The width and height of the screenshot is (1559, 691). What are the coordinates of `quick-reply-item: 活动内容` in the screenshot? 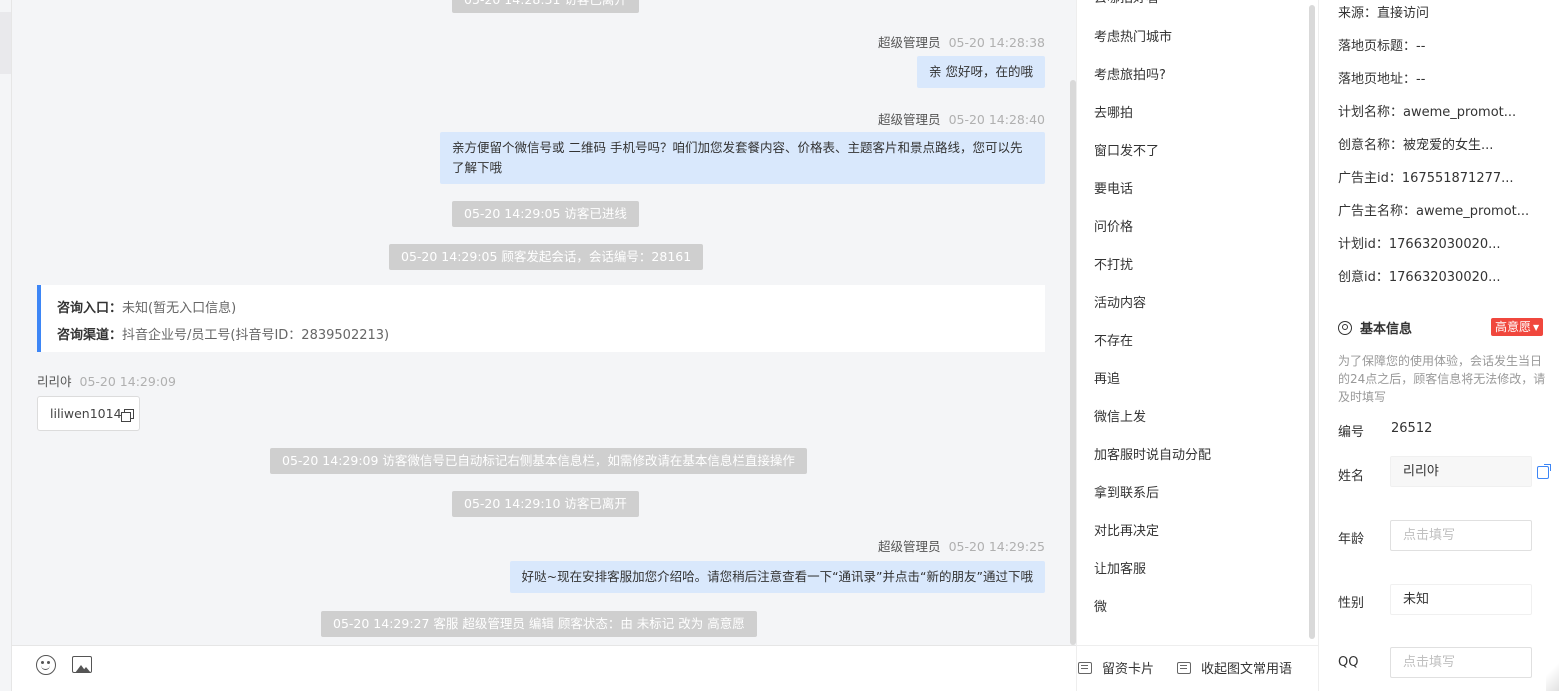 It's located at (1120, 301).